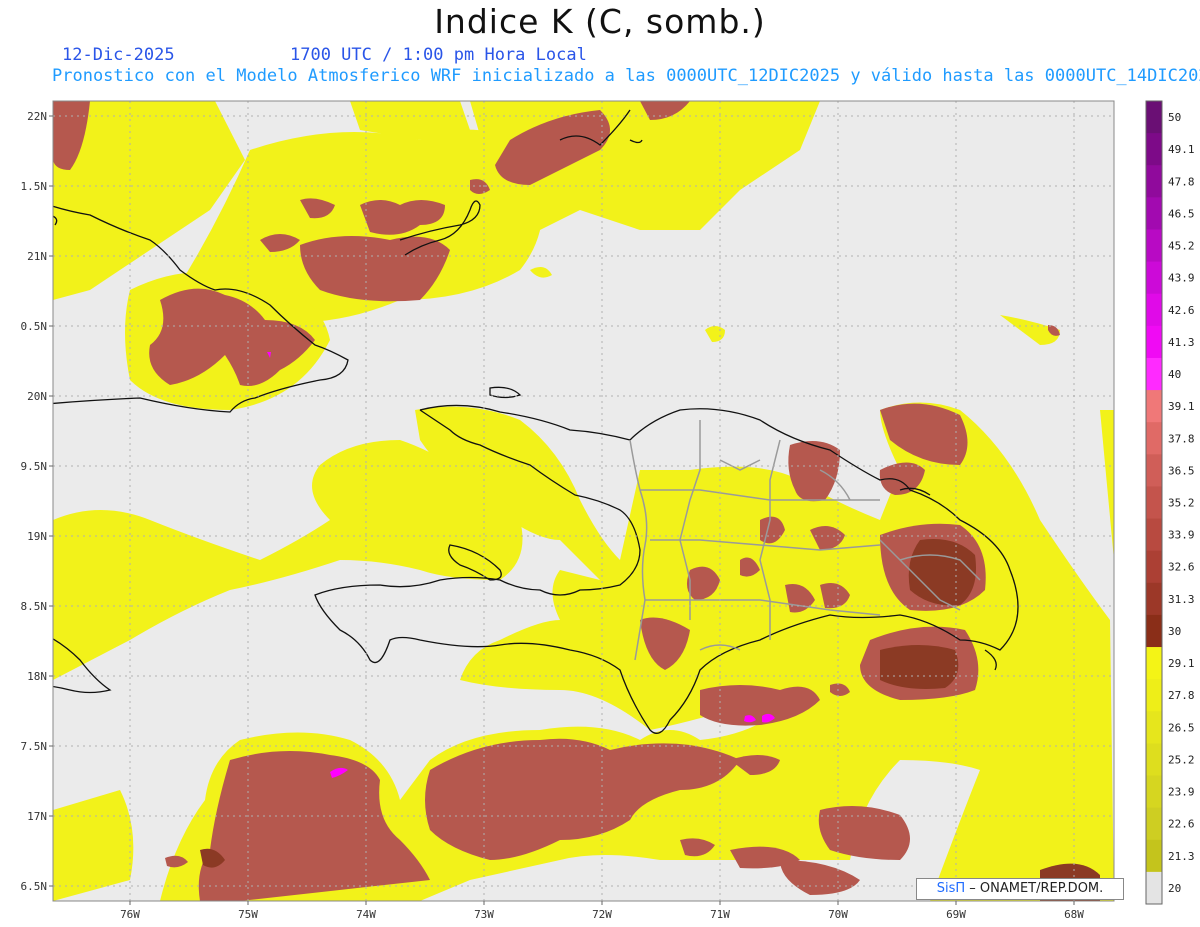 The height and width of the screenshot is (927, 1200). Describe the element at coordinates (602, 914) in the screenshot. I see `lon-tick-label: 72W` at that location.